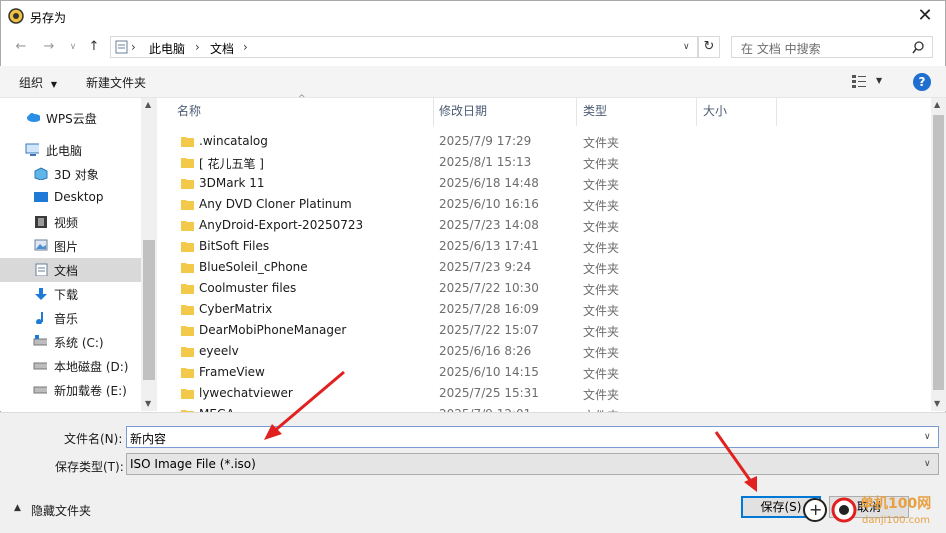 This screenshot has height=533, width=946. Describe the element at coordinates (896, 520) in the screenshot. I see `watermark-url: danji100.com` at that location.